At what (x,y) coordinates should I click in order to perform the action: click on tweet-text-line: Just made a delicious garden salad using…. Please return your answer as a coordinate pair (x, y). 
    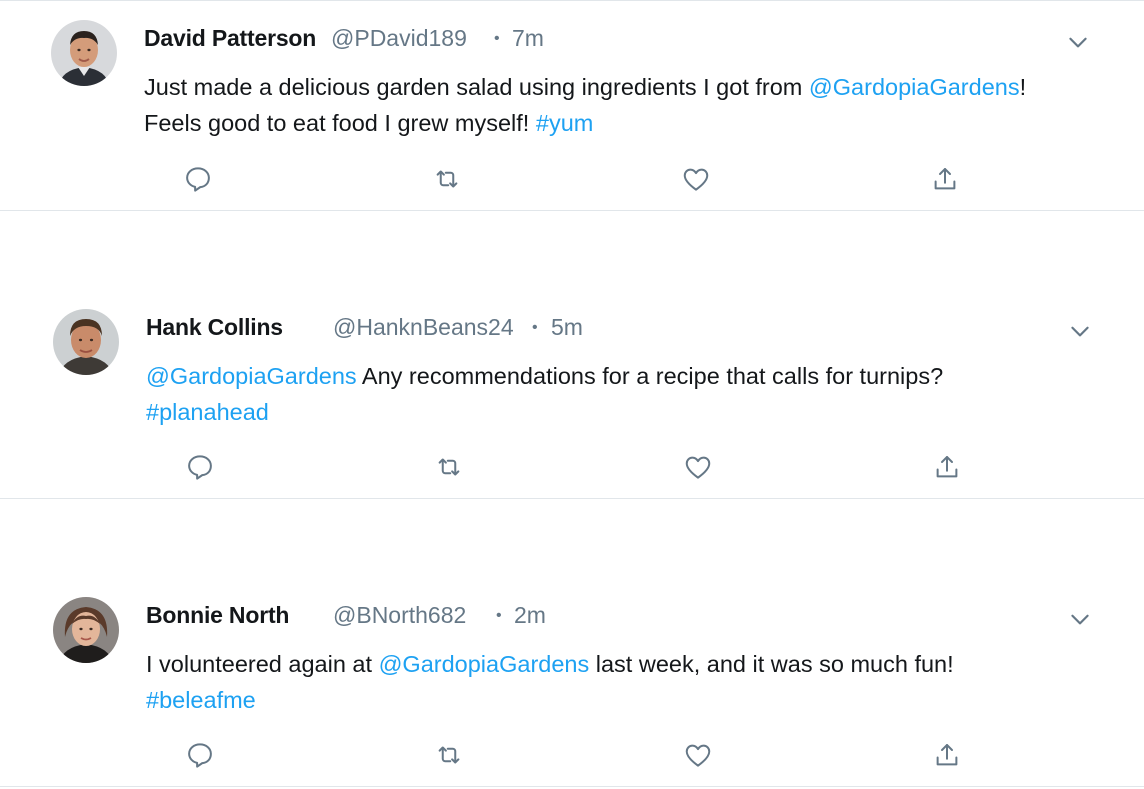
    Looking at the image, I should click on (585, 87).